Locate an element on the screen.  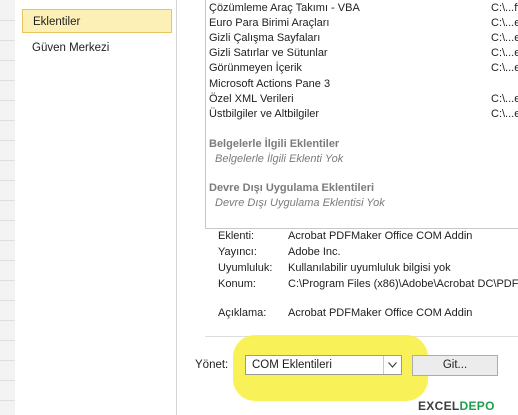
logo-text-depo: DEPO is located at coordinates (477, 406).